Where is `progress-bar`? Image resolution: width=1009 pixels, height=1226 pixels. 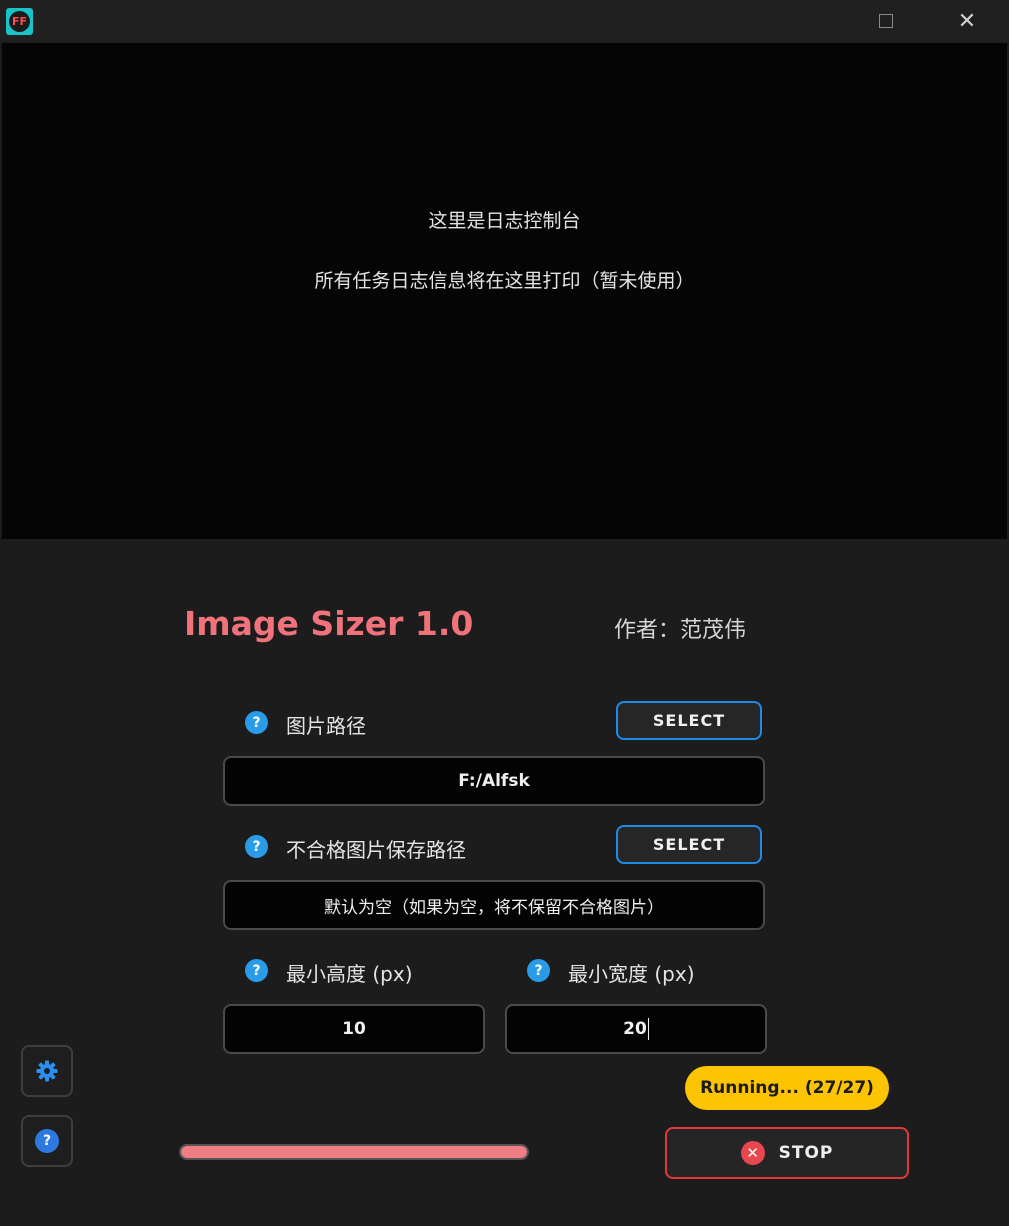 progress-bar is located at coordinates (354, 1152).